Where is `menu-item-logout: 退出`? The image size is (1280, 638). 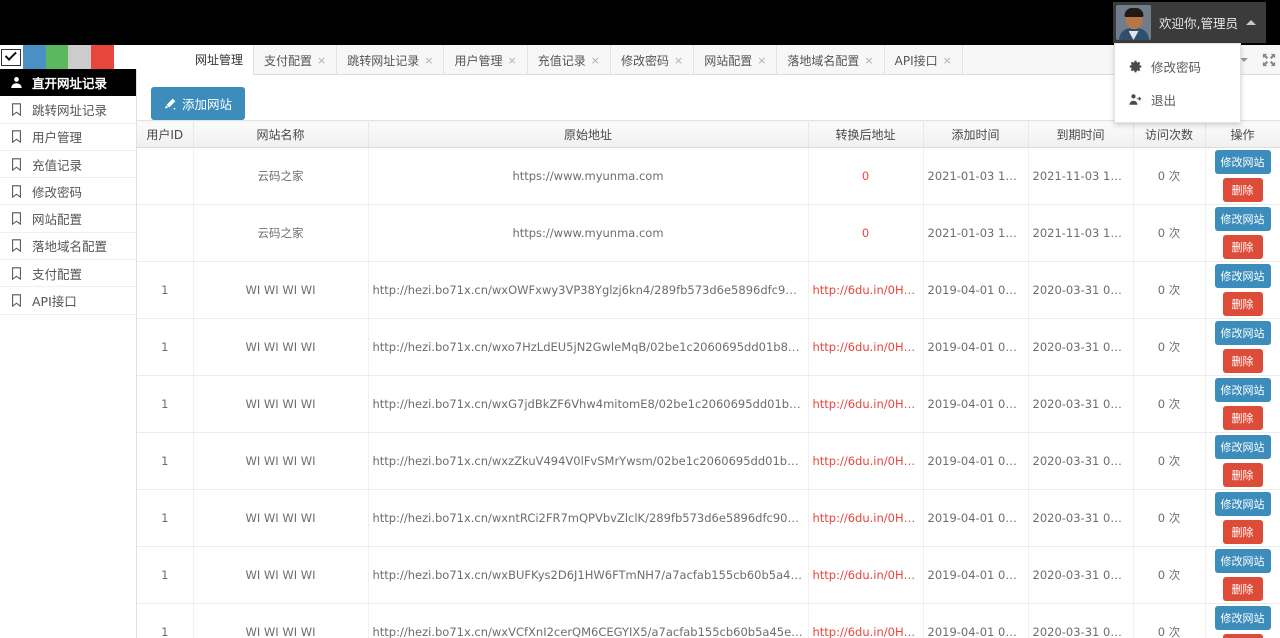 menu-item-logout: 退出 is located at coordinates (1177, 99).